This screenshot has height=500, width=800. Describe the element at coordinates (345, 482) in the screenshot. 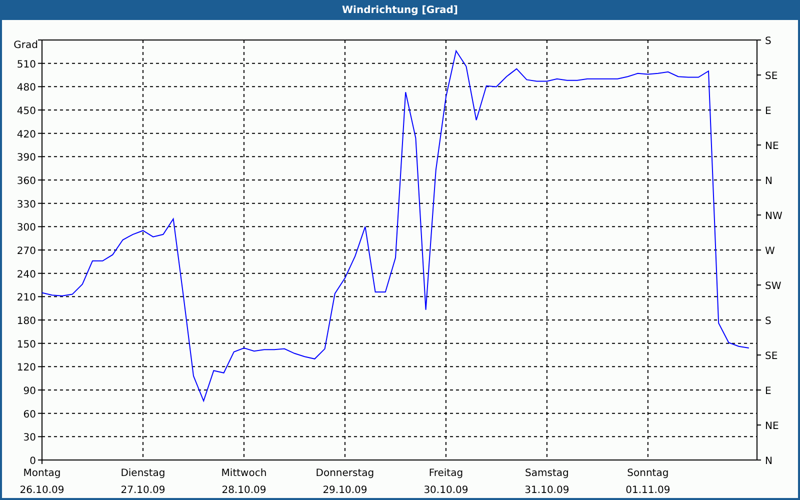

I see `axis-label: Donnerstag 29.10.09` at that location.